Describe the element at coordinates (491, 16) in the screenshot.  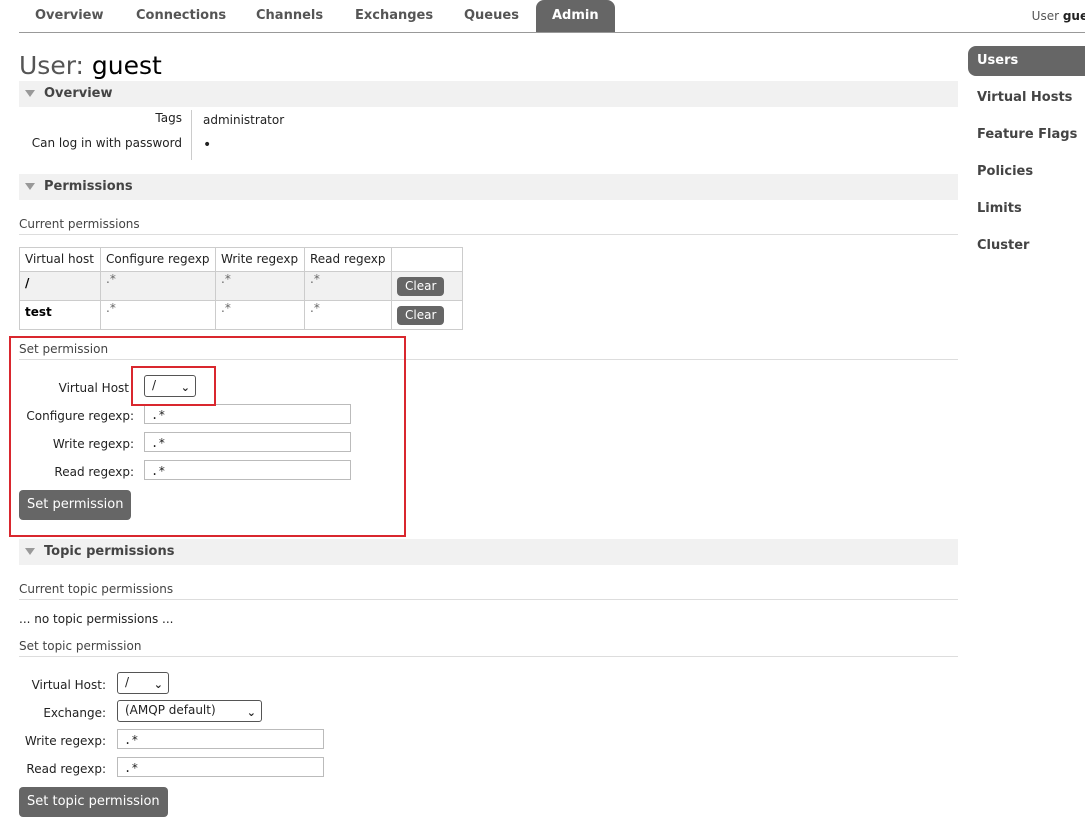
I see `tab-queues: Queues` at that location.